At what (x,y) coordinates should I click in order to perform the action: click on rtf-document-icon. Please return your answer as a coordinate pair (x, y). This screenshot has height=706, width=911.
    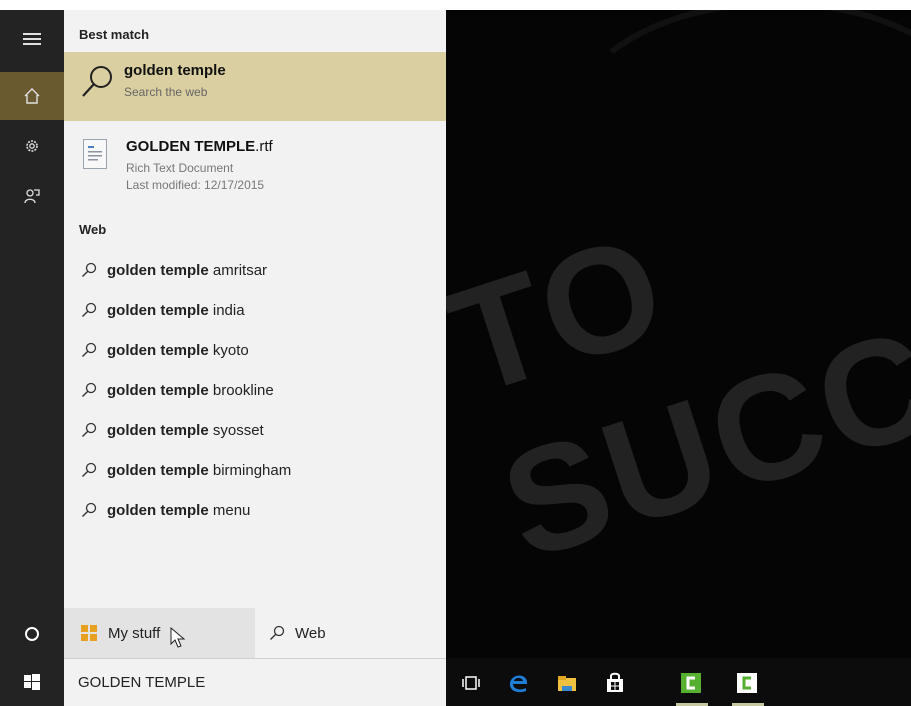
    Looking at the image, I should click on (95, 154).